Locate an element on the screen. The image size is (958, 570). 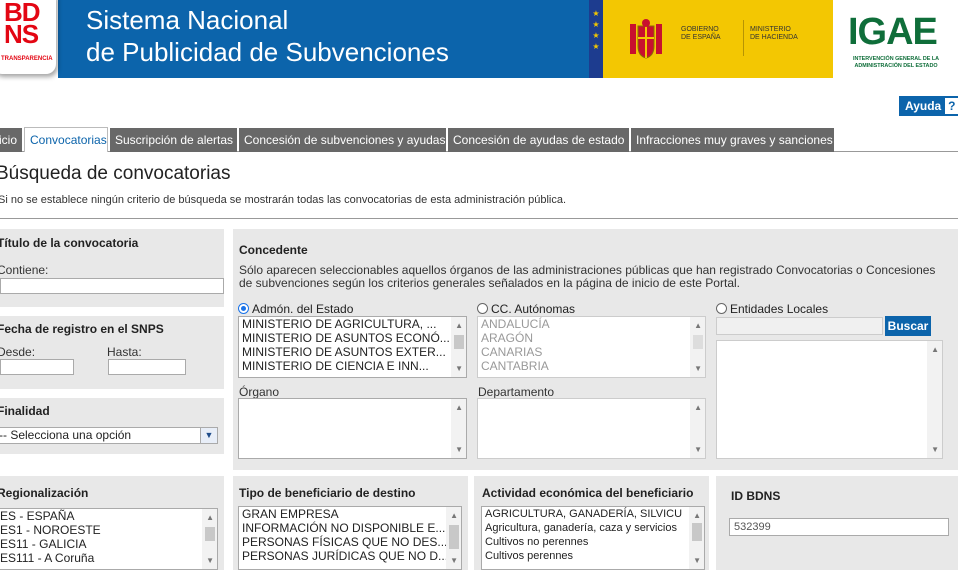
finalidad-selected: -- Selecciona una opción is located at coordinates (66, 435).